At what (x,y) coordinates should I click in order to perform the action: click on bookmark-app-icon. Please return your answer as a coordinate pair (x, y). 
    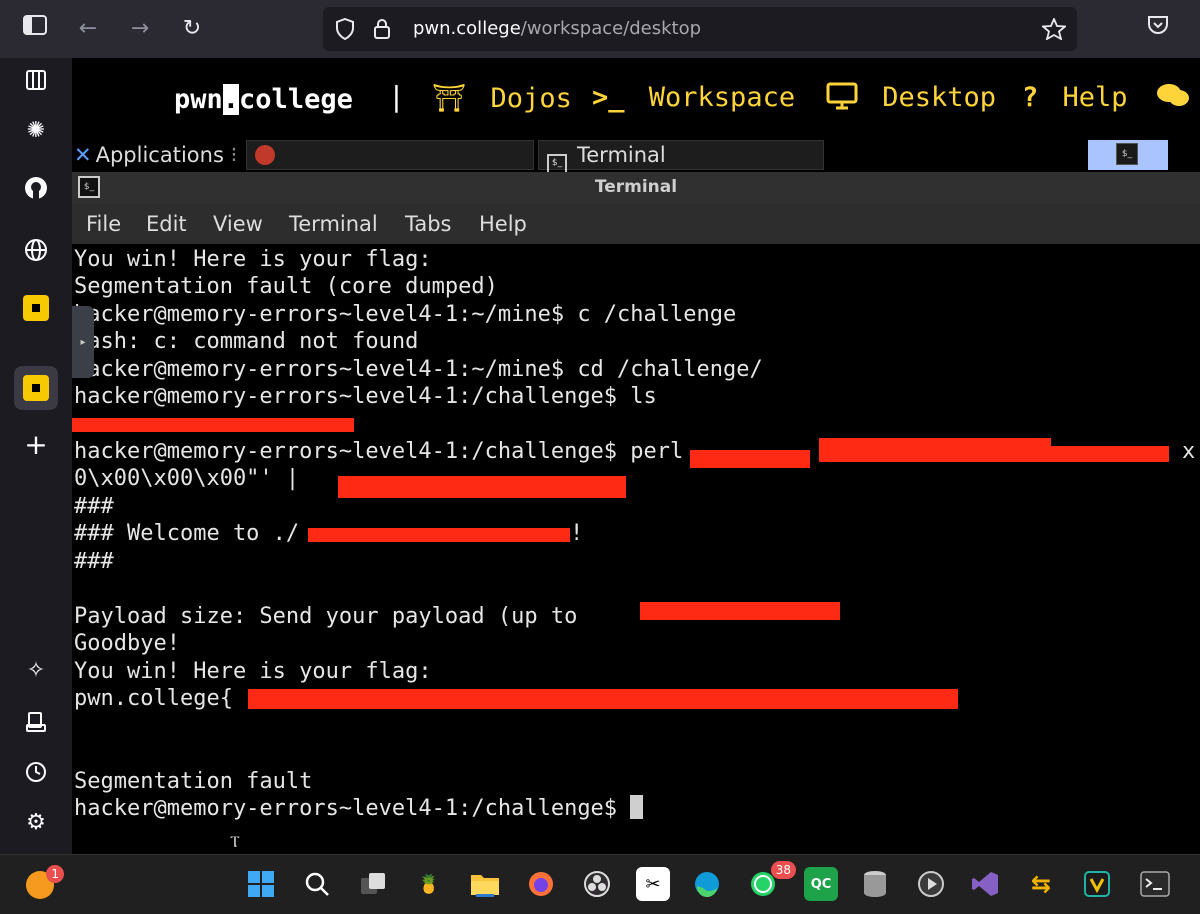
    Looking at the image, I should click on (36, 308).